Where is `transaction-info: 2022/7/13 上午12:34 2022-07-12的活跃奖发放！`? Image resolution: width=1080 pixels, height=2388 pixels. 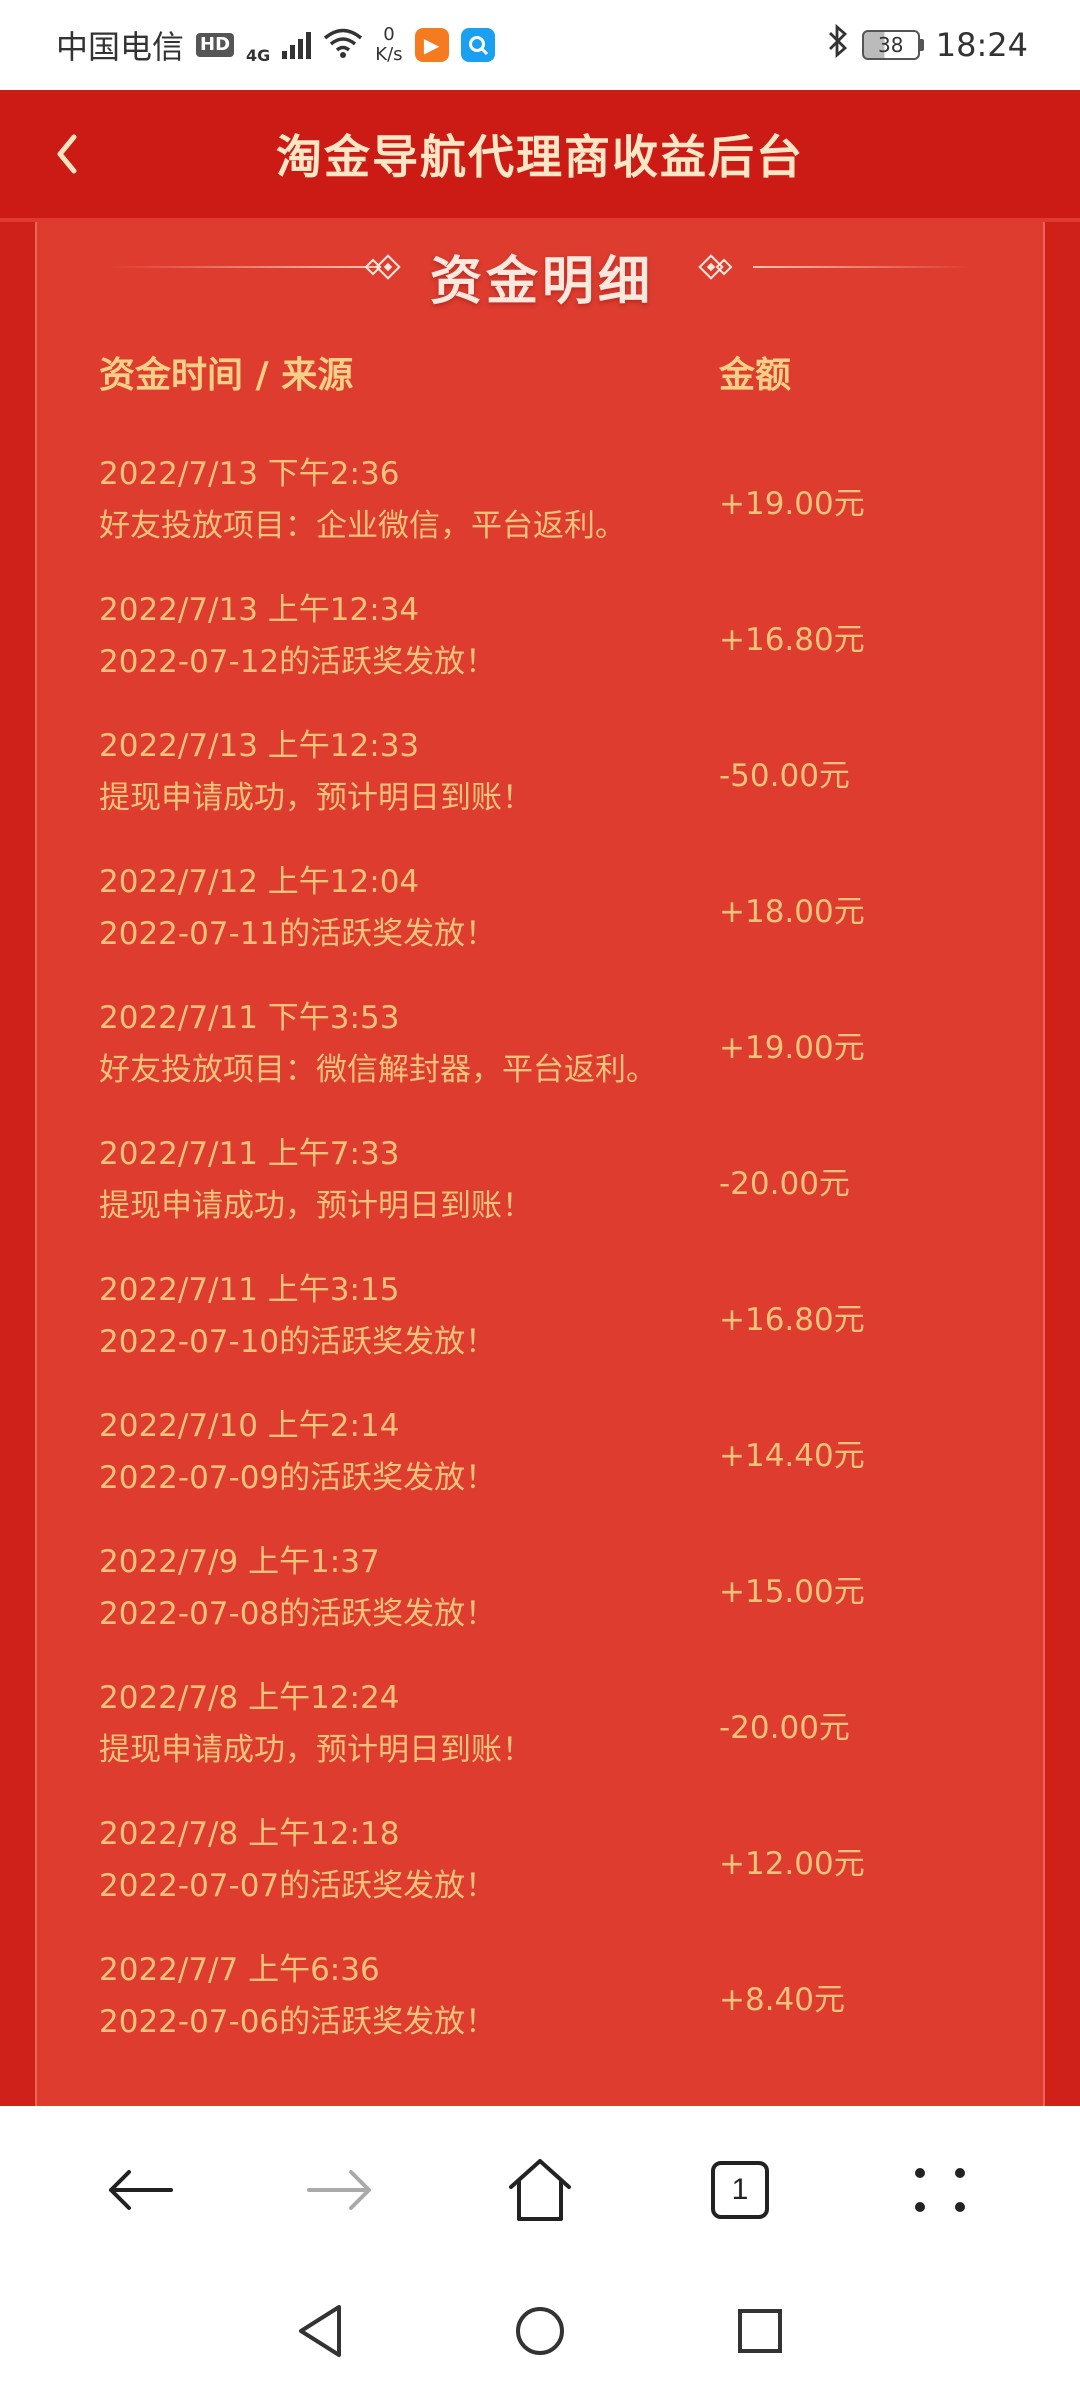 transaction-info: 2022/7/13 上午12:34 2022-07-12的活跃奖发放！ is located at coordinates (409, 636).